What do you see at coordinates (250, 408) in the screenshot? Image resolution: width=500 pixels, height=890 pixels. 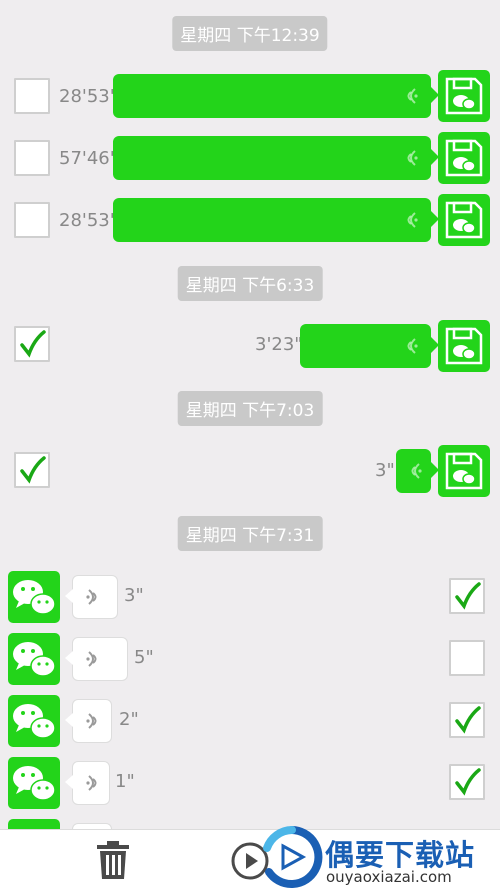 I see `timestamp: 星期四 下午7:03` at bounding box center [250, 408].